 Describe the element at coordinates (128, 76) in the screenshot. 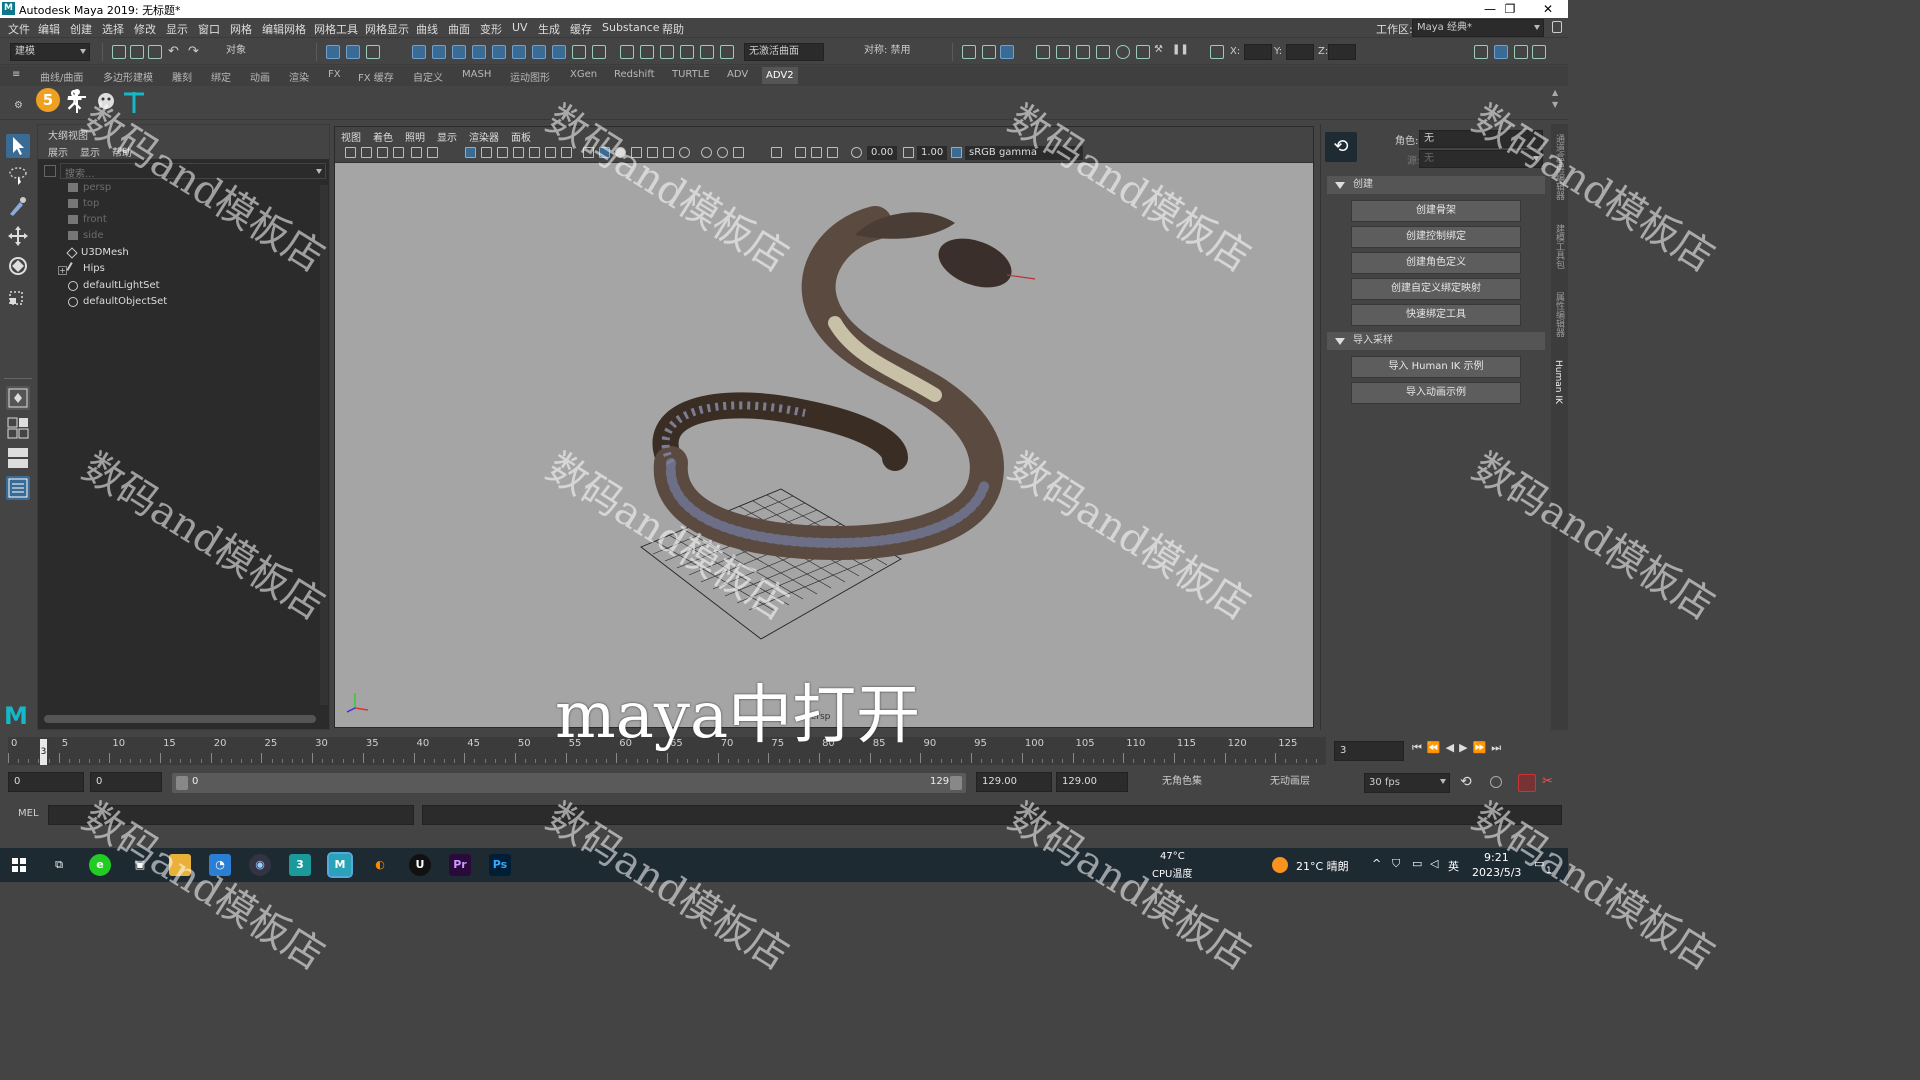

I see `shelf-tab-poly: 多边形建模` at that location.